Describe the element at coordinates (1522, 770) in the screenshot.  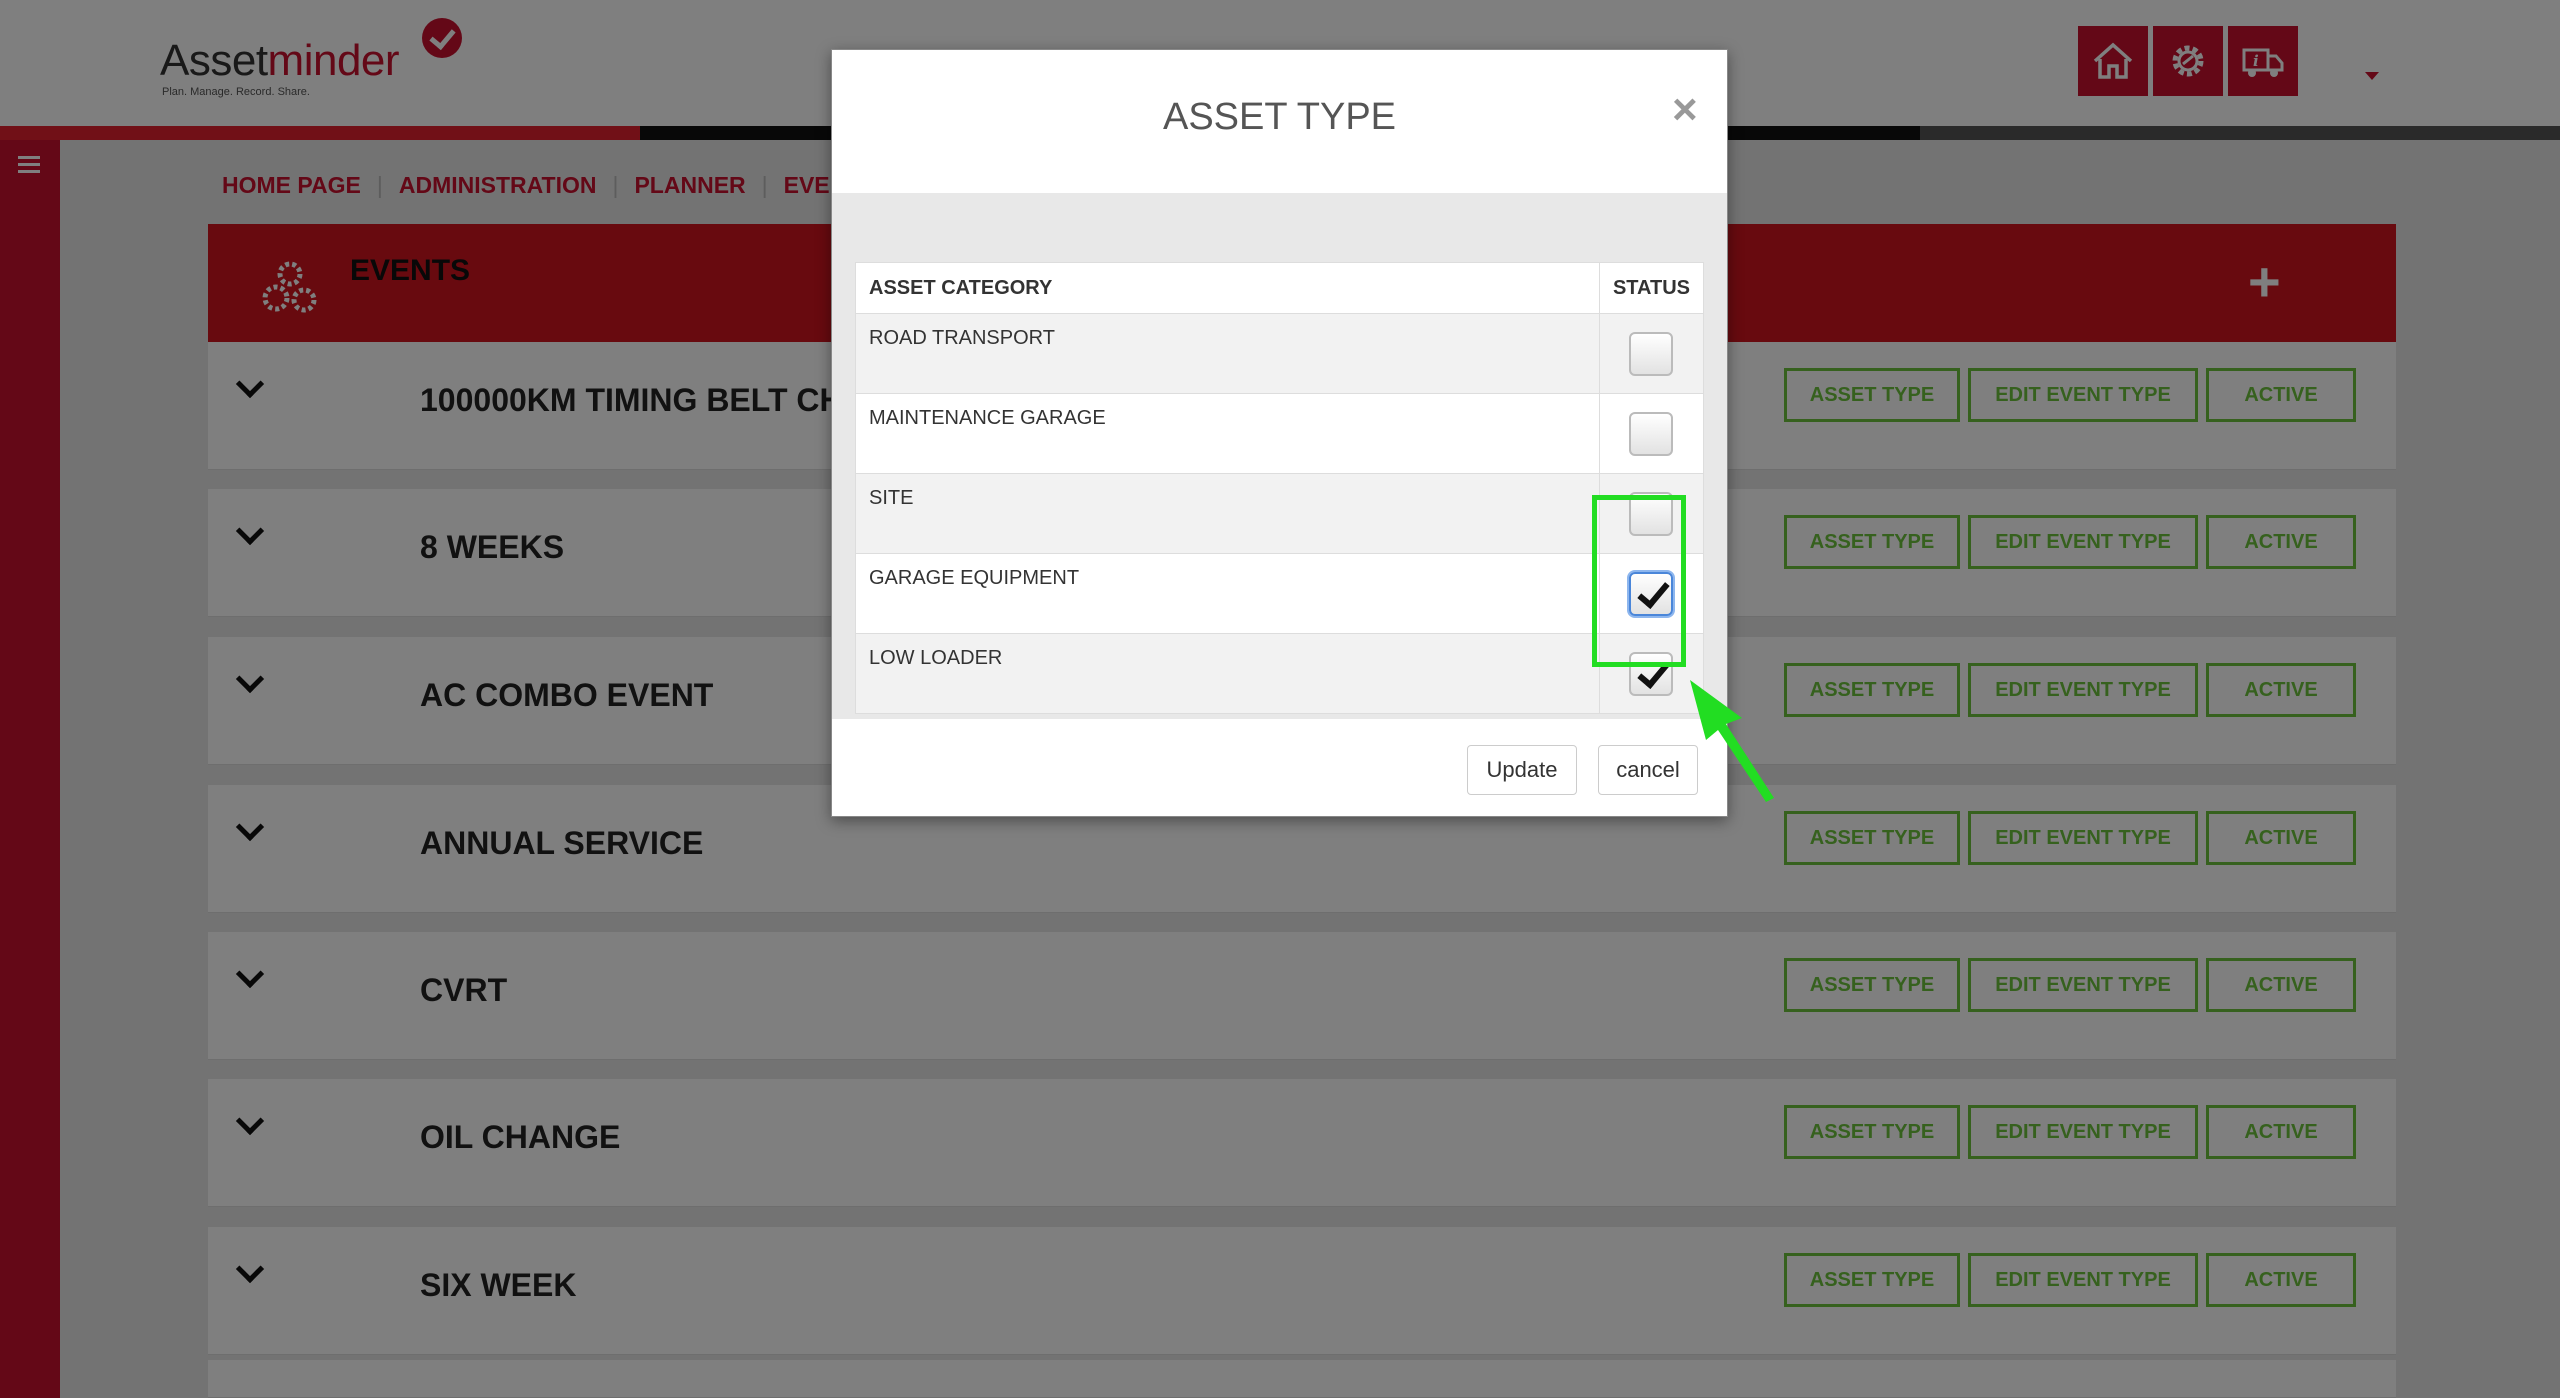
I see `update-button: Update` at that location.